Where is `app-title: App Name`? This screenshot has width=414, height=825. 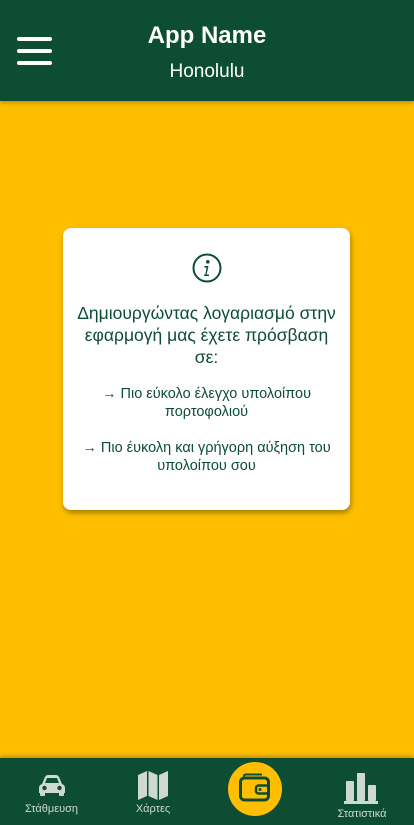 app-title: App Name is located at coordinates (207, 35).